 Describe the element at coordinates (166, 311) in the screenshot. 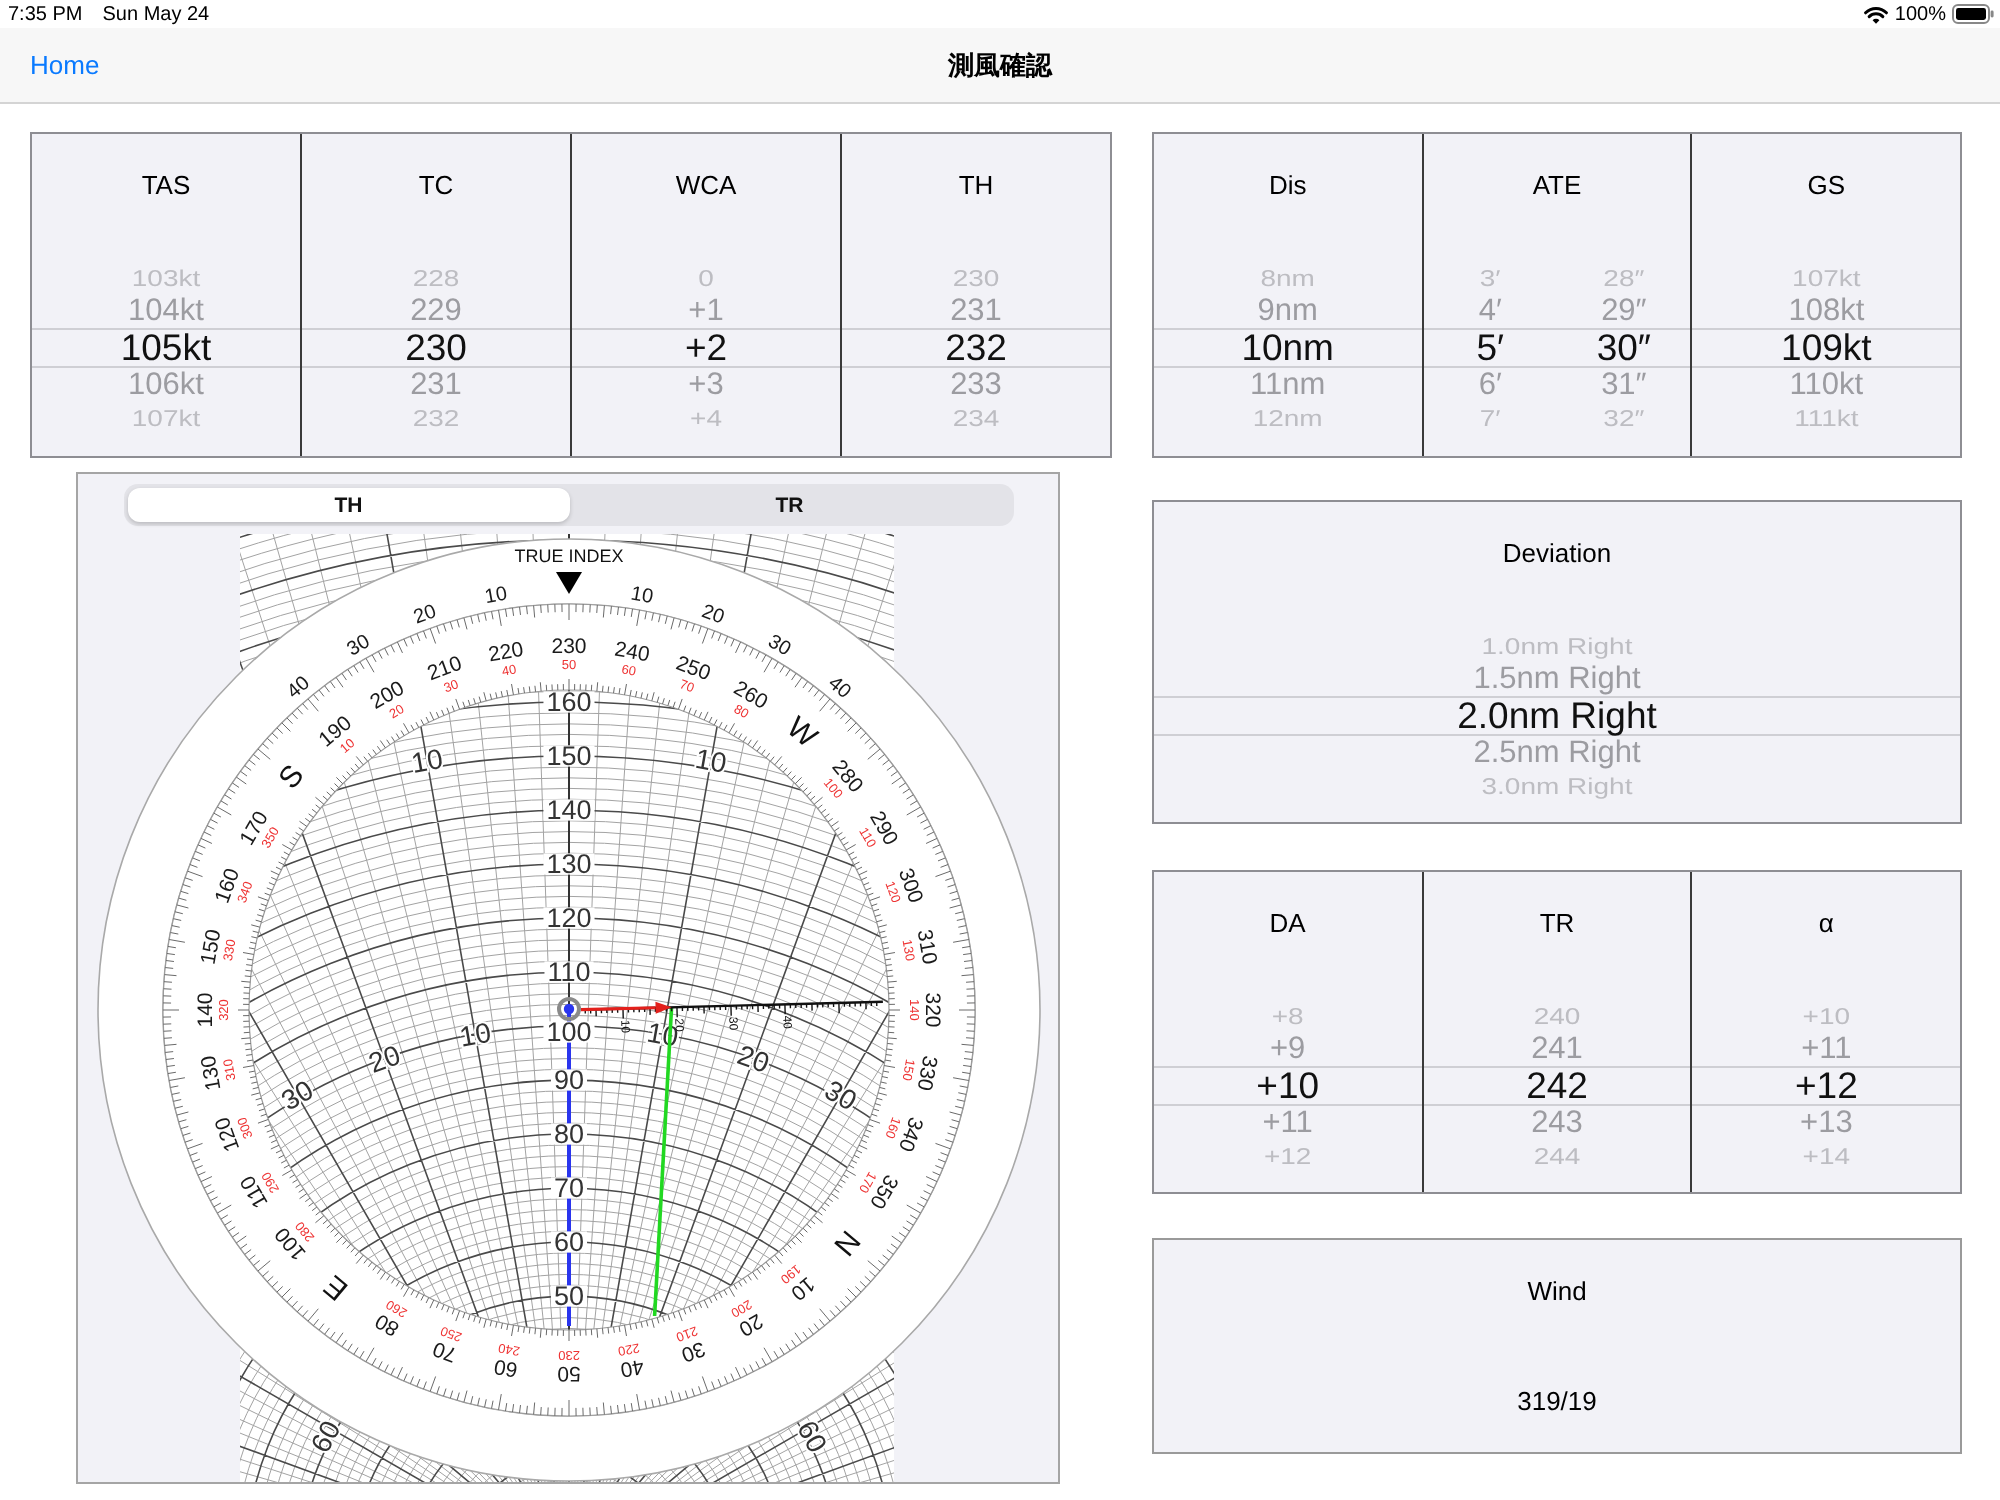

I see `picker-option: 104kt` at that location.